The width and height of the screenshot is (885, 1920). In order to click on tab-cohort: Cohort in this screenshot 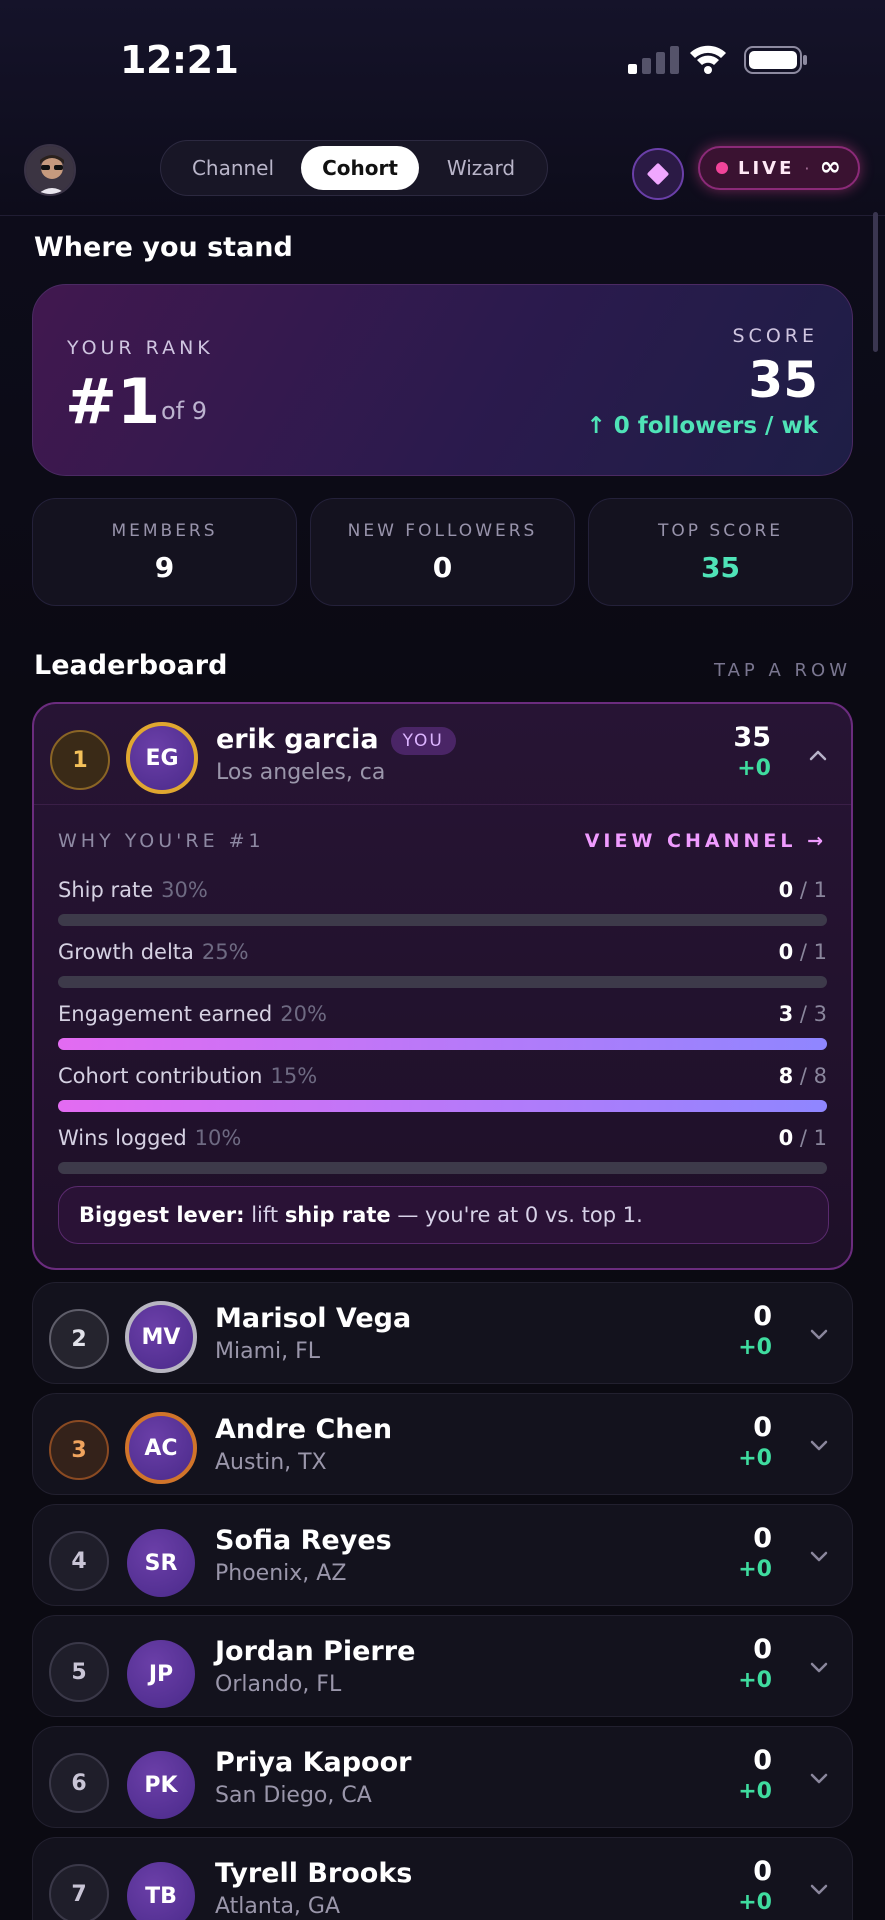, I will do `click(360, 168)`.